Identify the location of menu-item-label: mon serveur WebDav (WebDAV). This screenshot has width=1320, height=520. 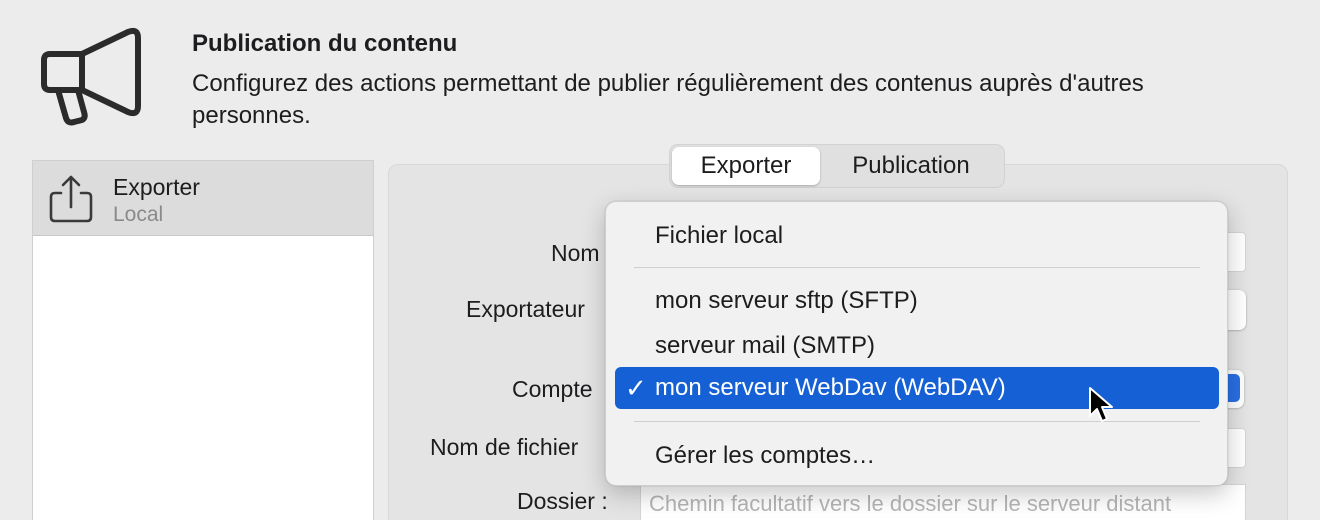
(830, 387).